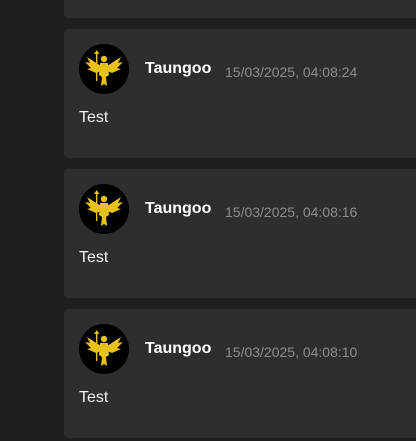 This screenshot has width=416, height=441. Describe the element at coordinates (291, 352) in the screenshot. I see `post-timestamp: 15/03/2025, 04:08:10` at that location.